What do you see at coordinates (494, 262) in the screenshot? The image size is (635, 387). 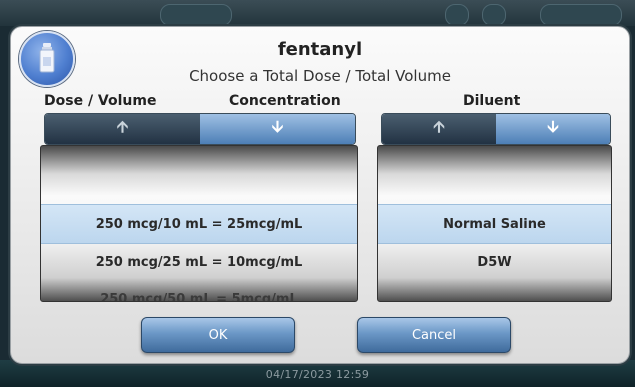 I see `diluent-list-item: D5W` at bounding box center [494, 262].